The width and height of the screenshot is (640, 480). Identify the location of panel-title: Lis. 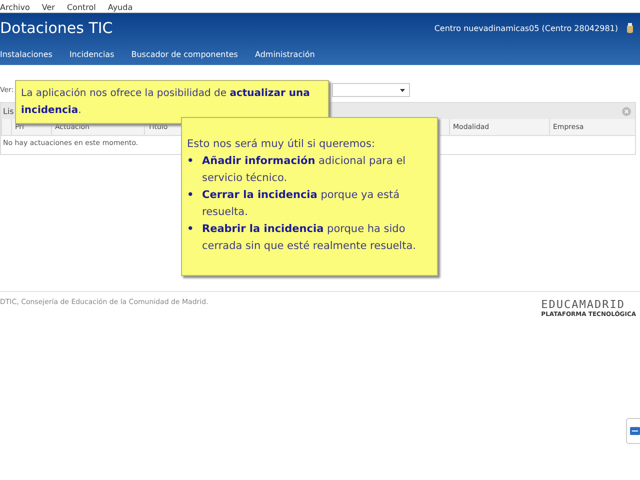
(8, 111).